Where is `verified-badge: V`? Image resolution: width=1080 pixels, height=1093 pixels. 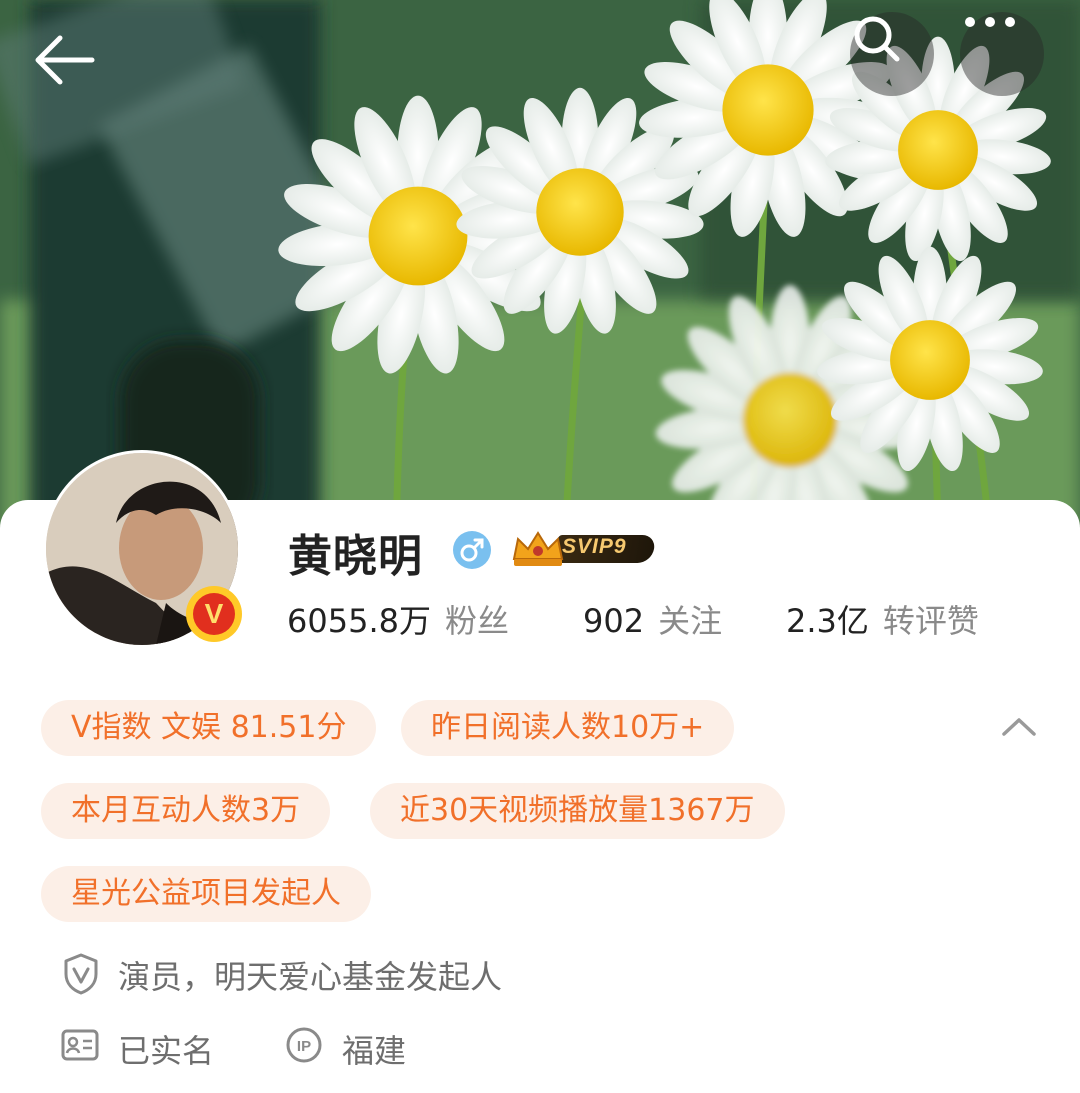 verified-badge: V is located at coordinates (214, 614).